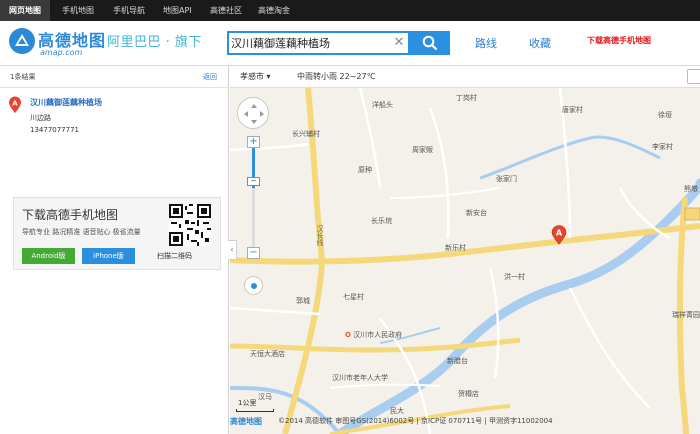  I want to click on map-label: 熊墩, so click(691, 189).